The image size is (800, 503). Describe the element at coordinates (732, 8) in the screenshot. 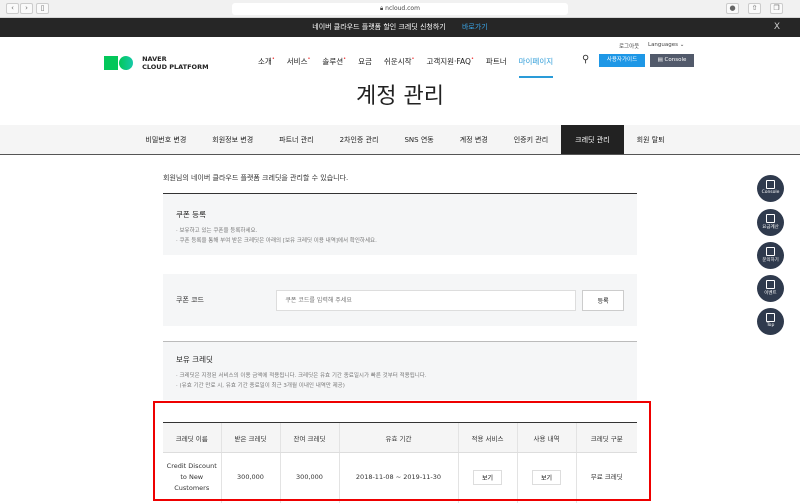

I see `download-icon: ●` at that location.